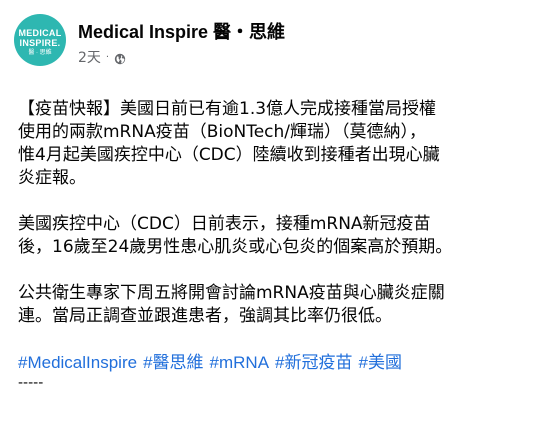 The width and height of the screenshot is (540, 429). Describe the element at coordinates (181, 32) in the screenshot. I see `page-name-link: Medical Inspire 醫・思維` at that location.